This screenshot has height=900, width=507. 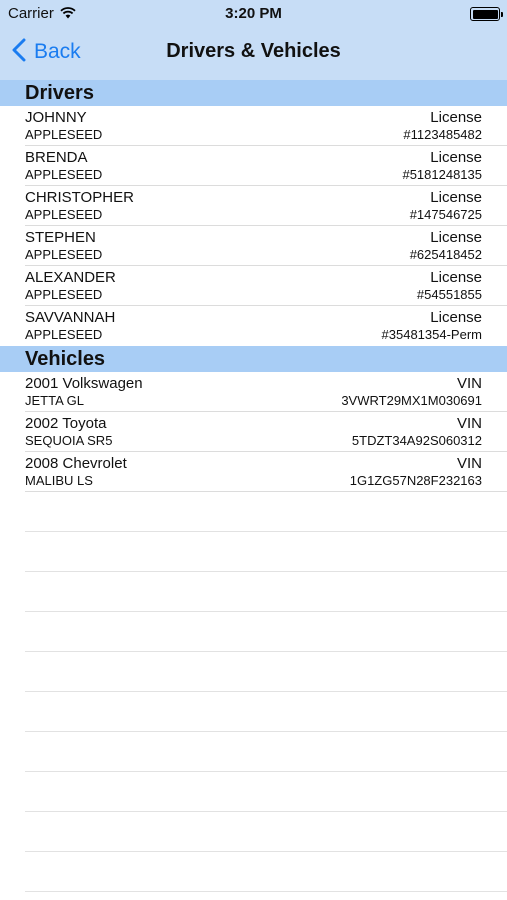 What do you see at coordinates (266, 286) in the screenshot?
I see `driver-row: ALEXANDER APPLESEED License #54551855` at bounding box center [266, 286].